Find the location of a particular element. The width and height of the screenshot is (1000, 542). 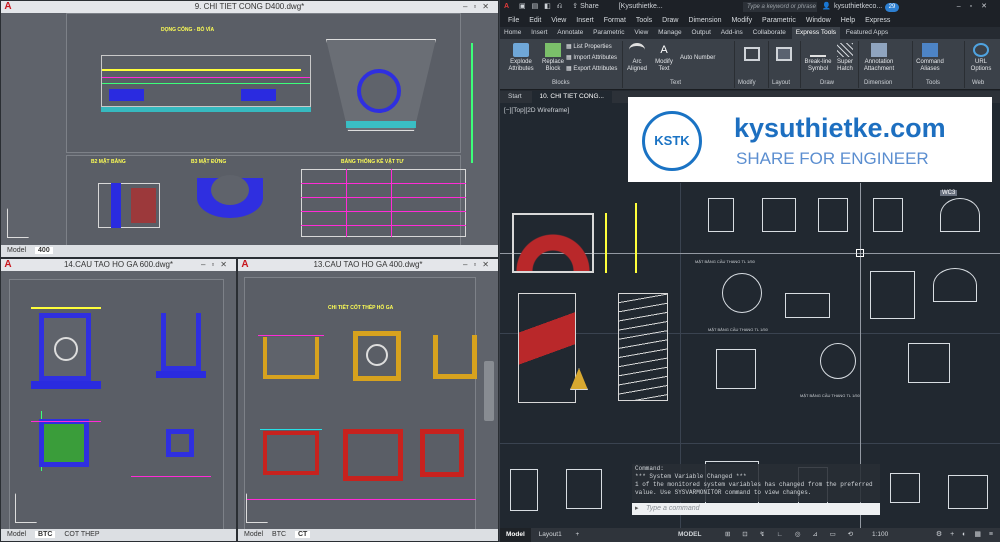

arc-aligned-button: Arc Aligned is located at coordinates (637, 58).